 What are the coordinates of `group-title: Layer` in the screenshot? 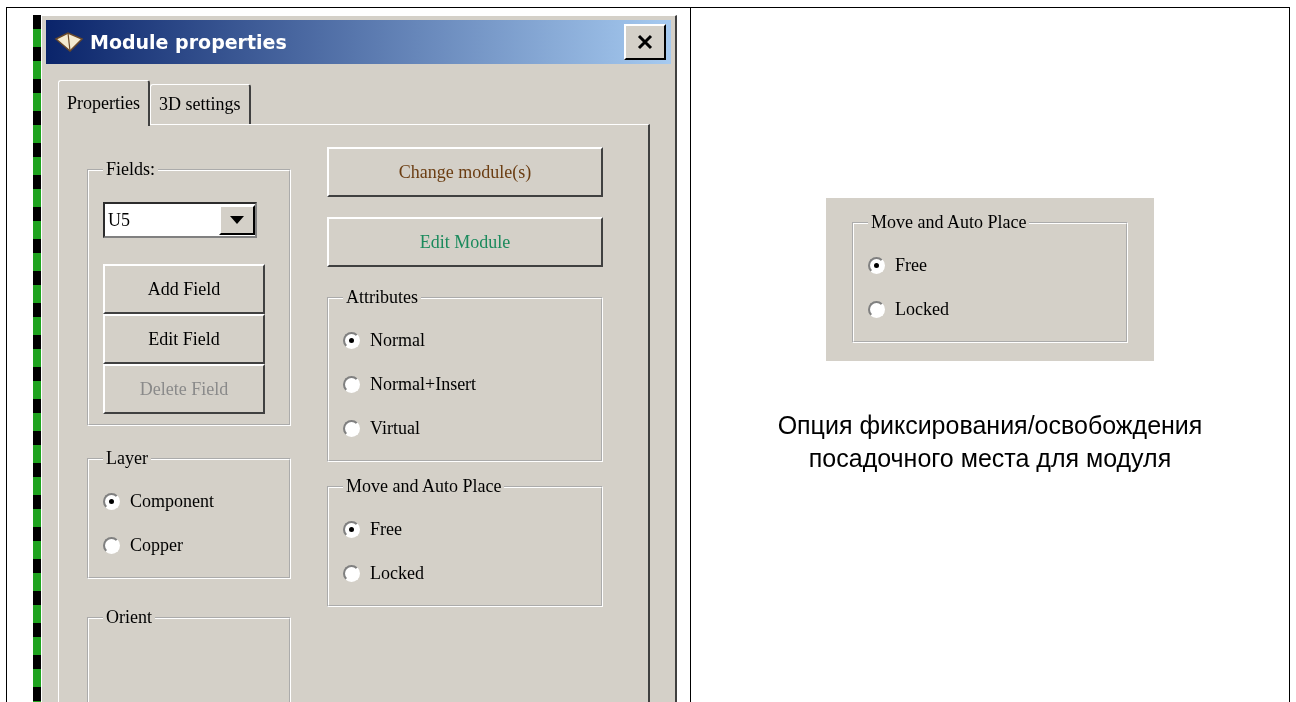 It's located at (127, 458).